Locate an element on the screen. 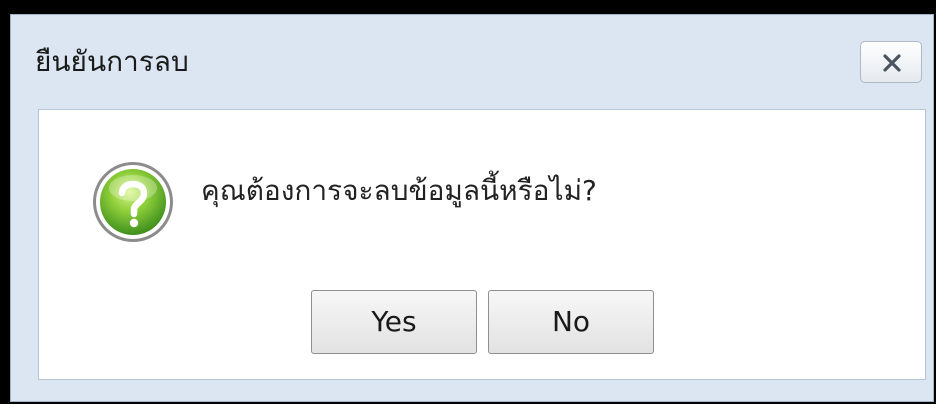  dialog-title: ยืนยันการลบ is located at coordinates (112, 61).